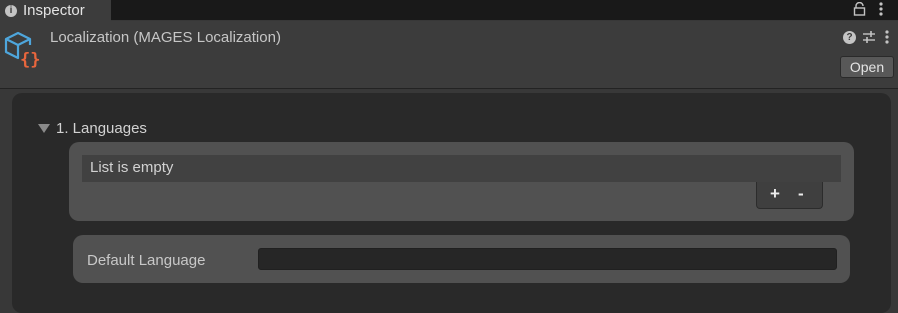 The height and width of the screenshot is (313, 898). What do you see at coordinates (881, 11) in the screenshot?
I see `kebab-menu-icon` at bounding box center [881, 11].